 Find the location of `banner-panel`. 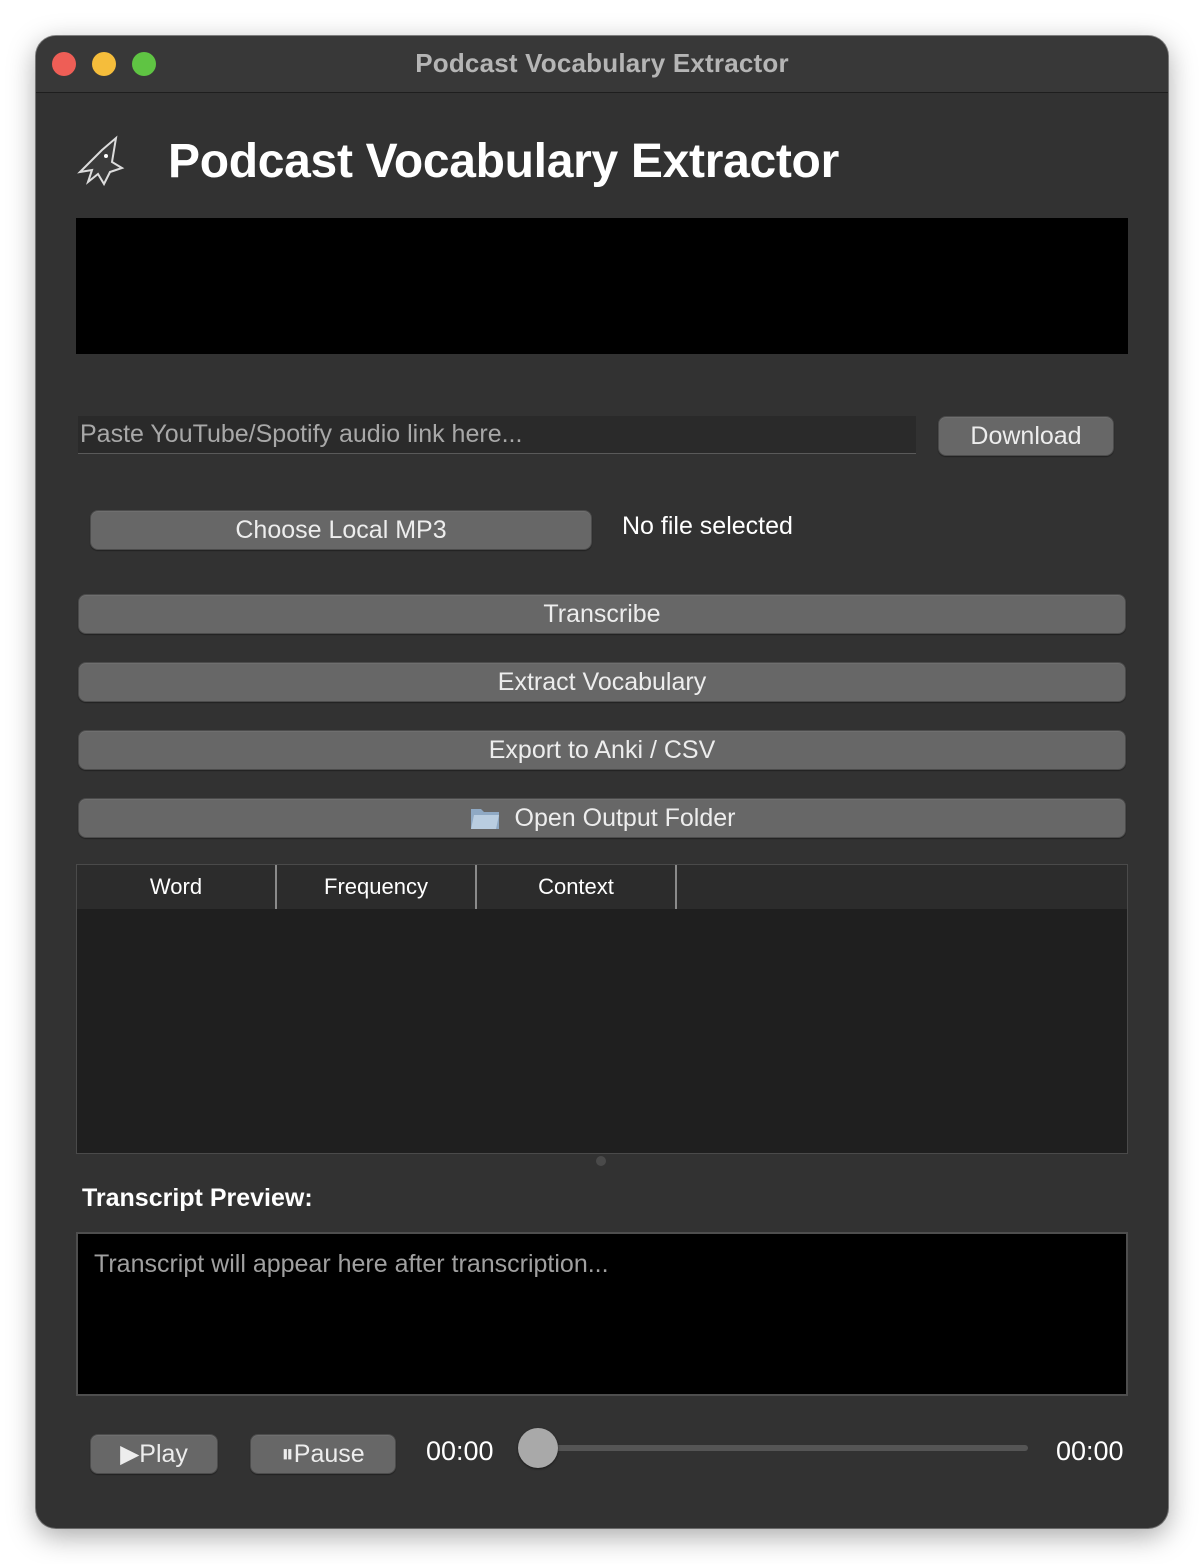

banner-panel is located at coordinates (602, 286).